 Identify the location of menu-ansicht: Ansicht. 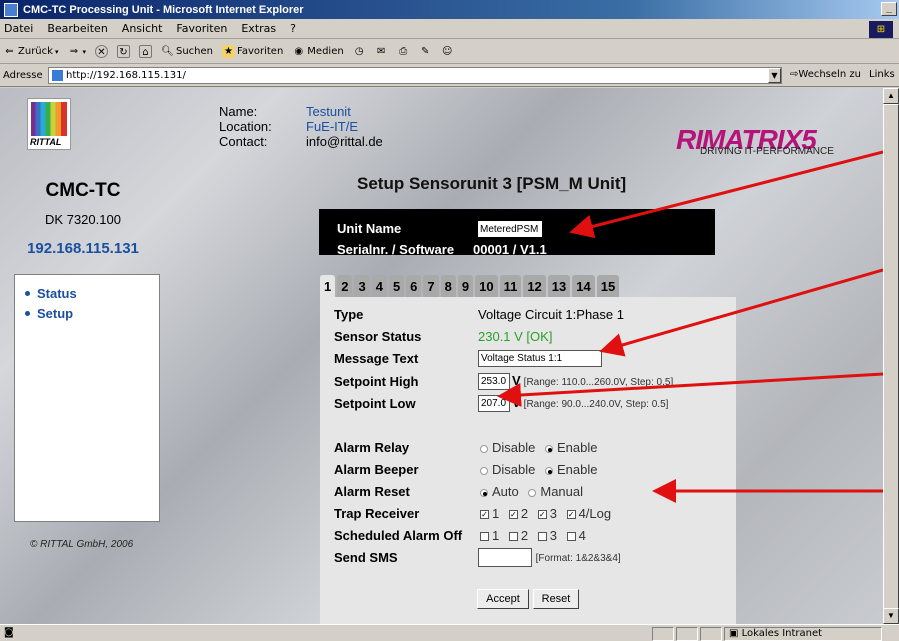
(142, 28).